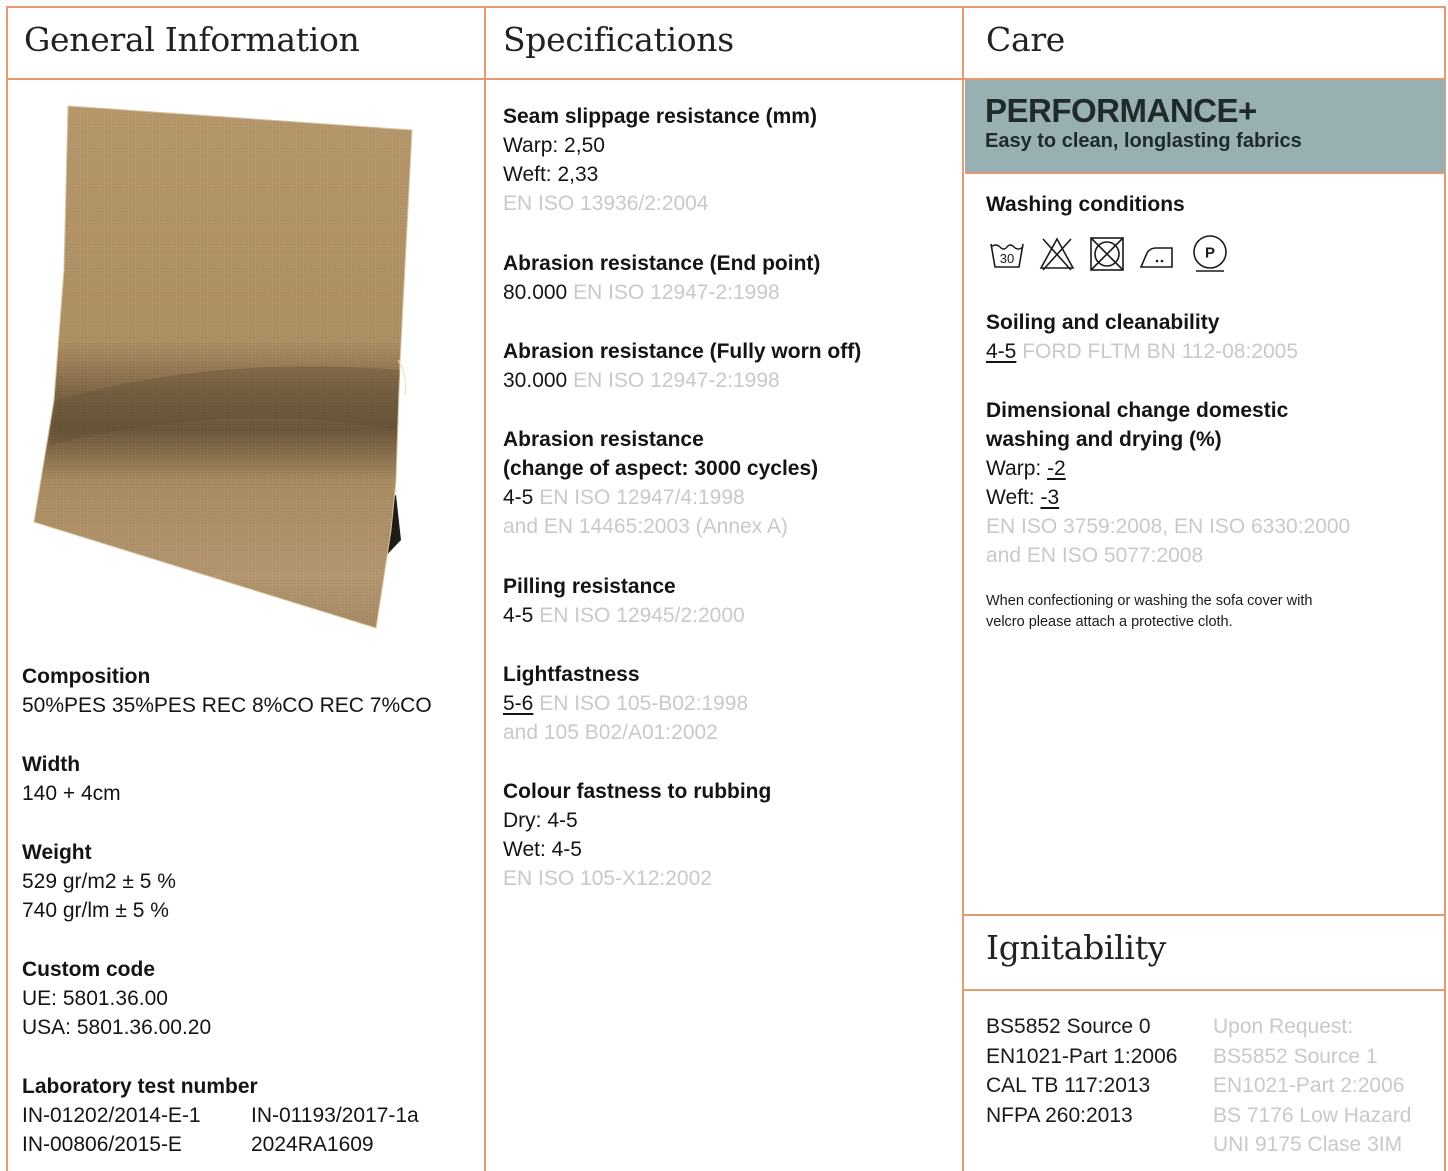 This screenshot has height=1171, width=1448. Describe the element at coordinates (1156, 257) in the screenshot. I see `iron-low-icon` at that location.